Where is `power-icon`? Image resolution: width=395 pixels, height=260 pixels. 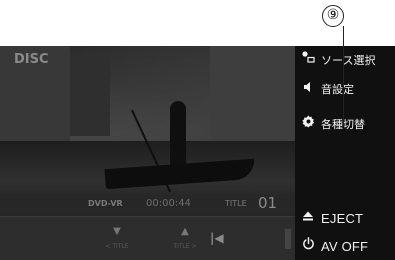 power-icon is located at coordinates (308, 247).